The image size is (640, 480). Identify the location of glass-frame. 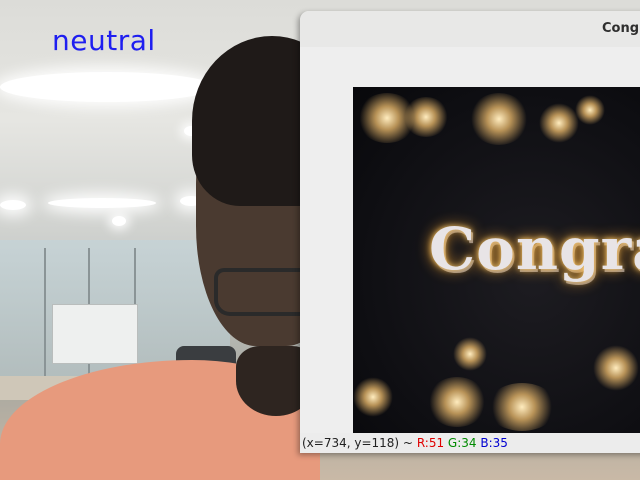
(45, 313).